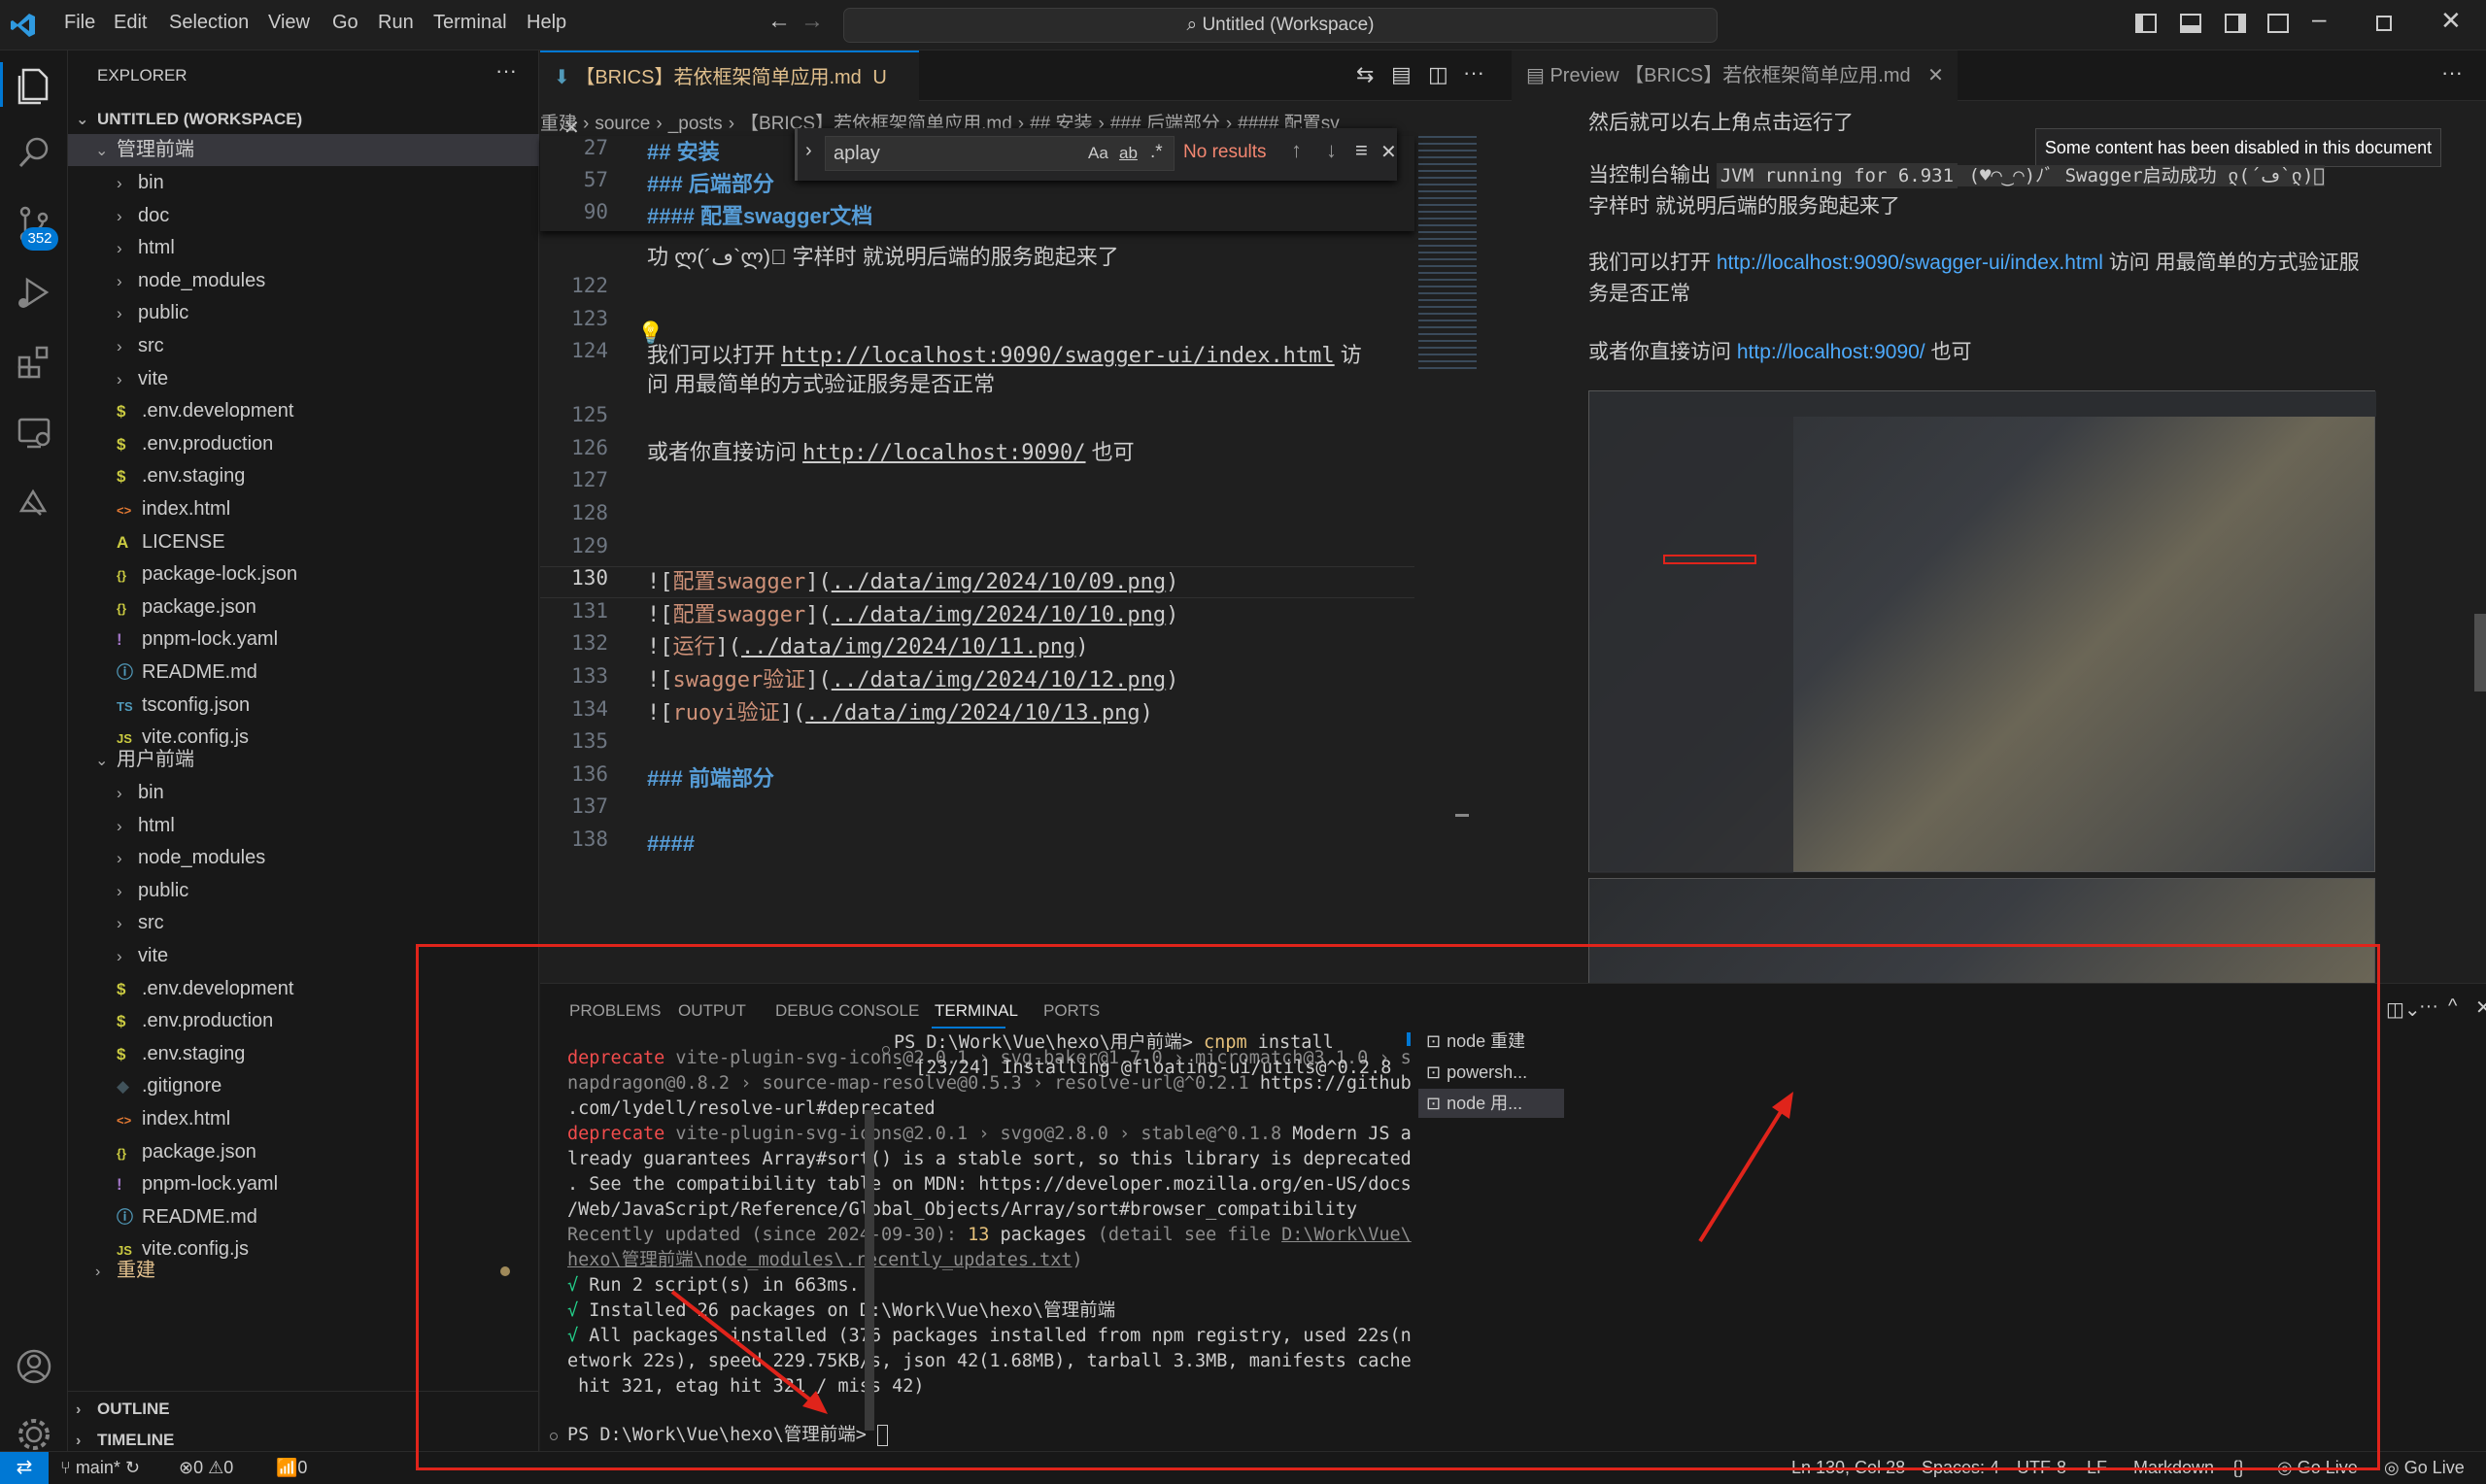 This screenshot has height=1484, width=2486. What do you see at coordinates (1742, 1174) in the screenshot?
I see `arrow-to-right-install` at bounding box center [1742, 1174].